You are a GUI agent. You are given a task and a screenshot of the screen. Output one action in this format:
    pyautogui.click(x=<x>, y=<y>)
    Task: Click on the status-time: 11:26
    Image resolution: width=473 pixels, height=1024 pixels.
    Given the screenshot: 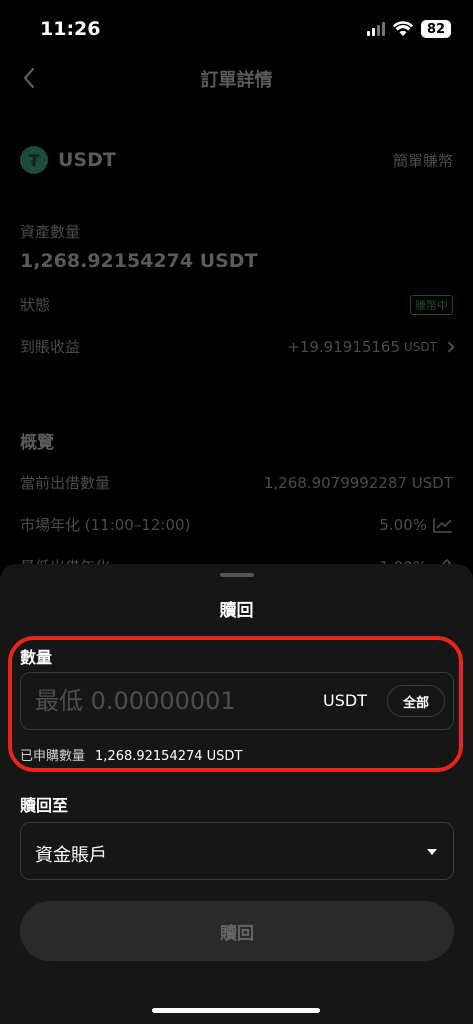 What is the action you would take?
    pyautogui.click(x=70, y=29)
    